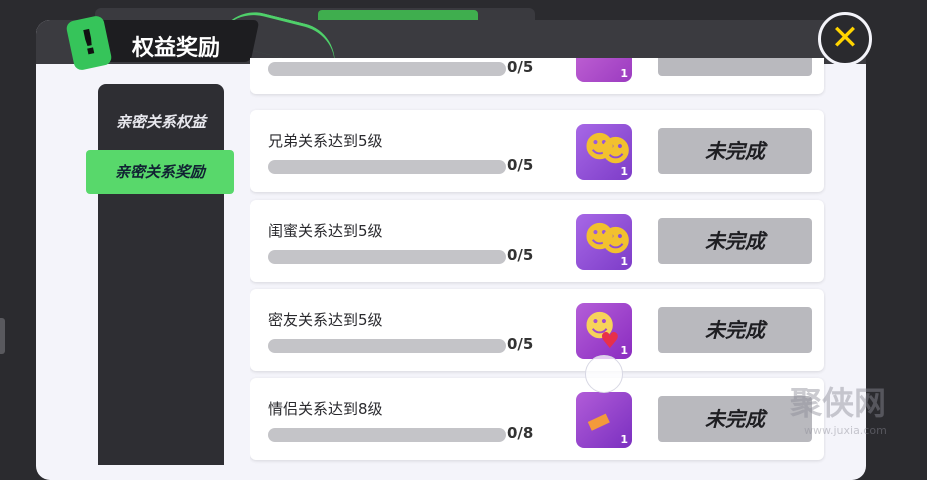 The height and width of the screenshot is (480, 927). What do you see at coordinates (604, 70) in the screenshot?
I see `pink-item-icon: 1` at bounding box center [604, 70].